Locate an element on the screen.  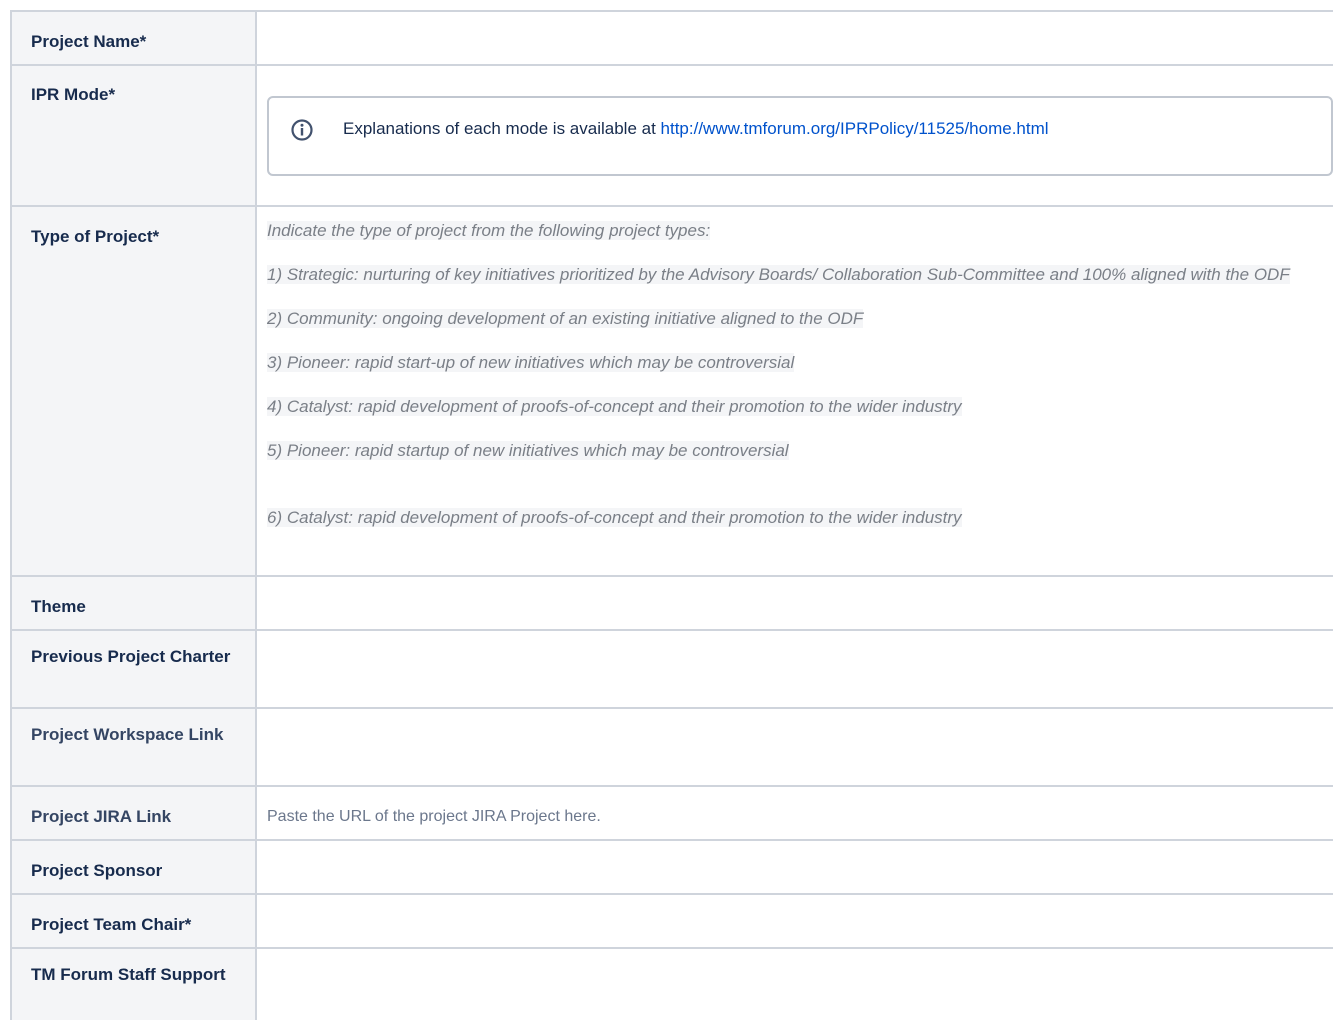
label-cell: Project Workspace Link is located at coordinates (133, 747).